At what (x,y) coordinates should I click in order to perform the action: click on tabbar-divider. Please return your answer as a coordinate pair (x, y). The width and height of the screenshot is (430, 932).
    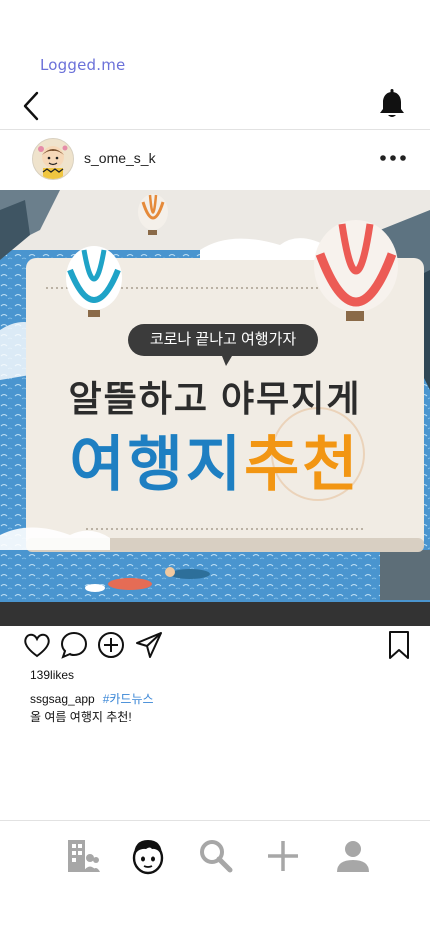
    Looking at the image, I should click on (215, 820).